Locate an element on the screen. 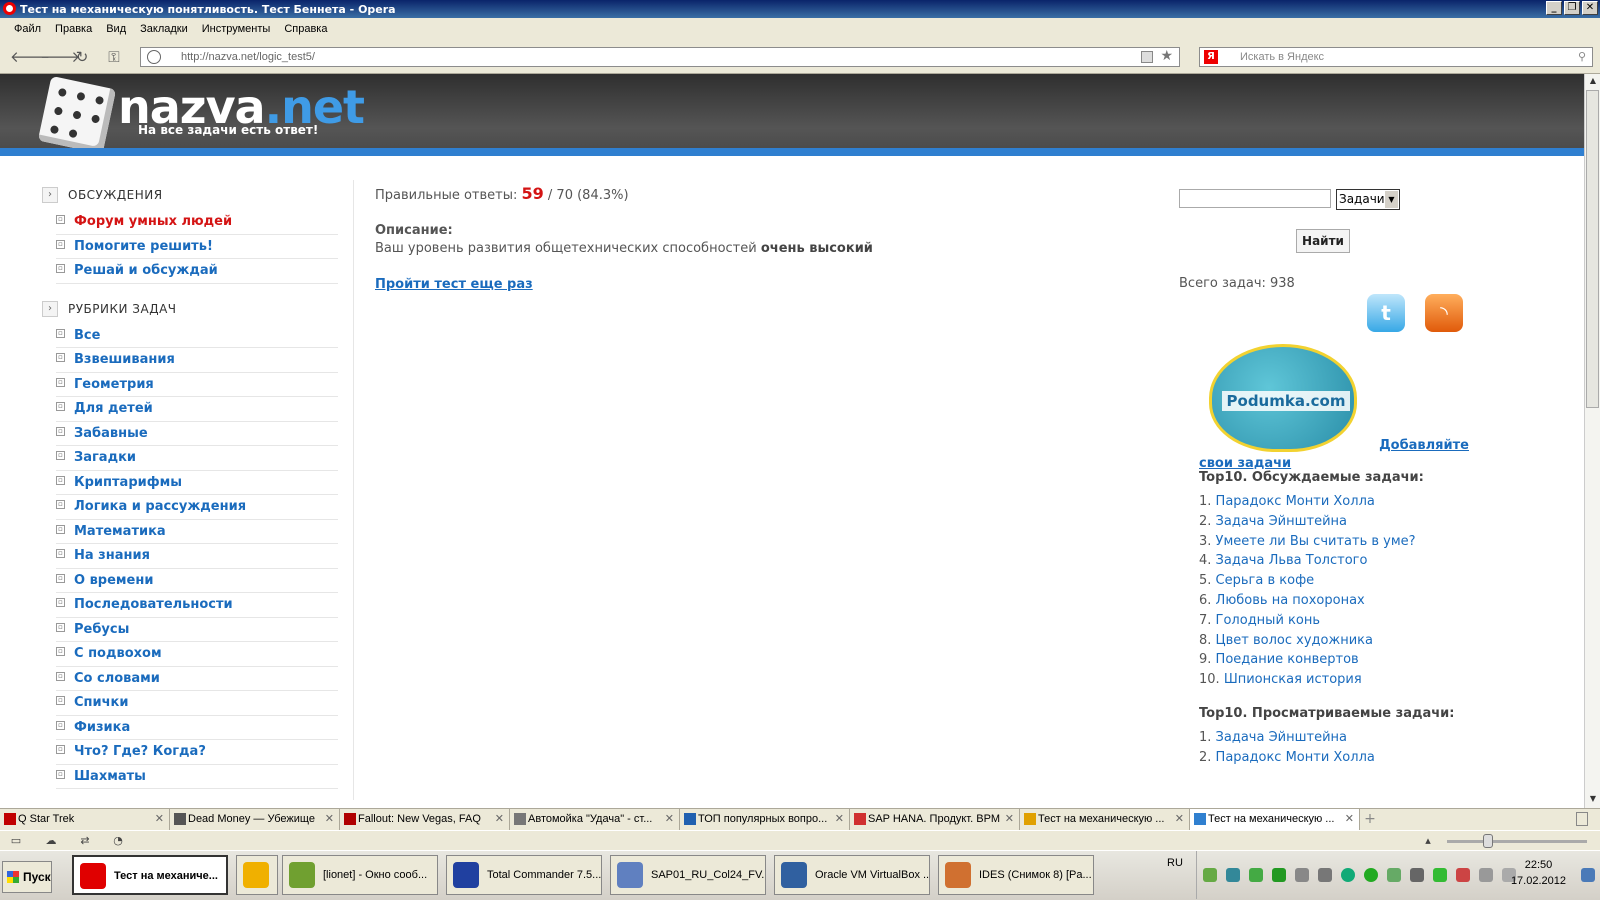 The image size is (1600, 900). page-scrollbar: ▲ ▼ is located at coordinates (1592, 441).